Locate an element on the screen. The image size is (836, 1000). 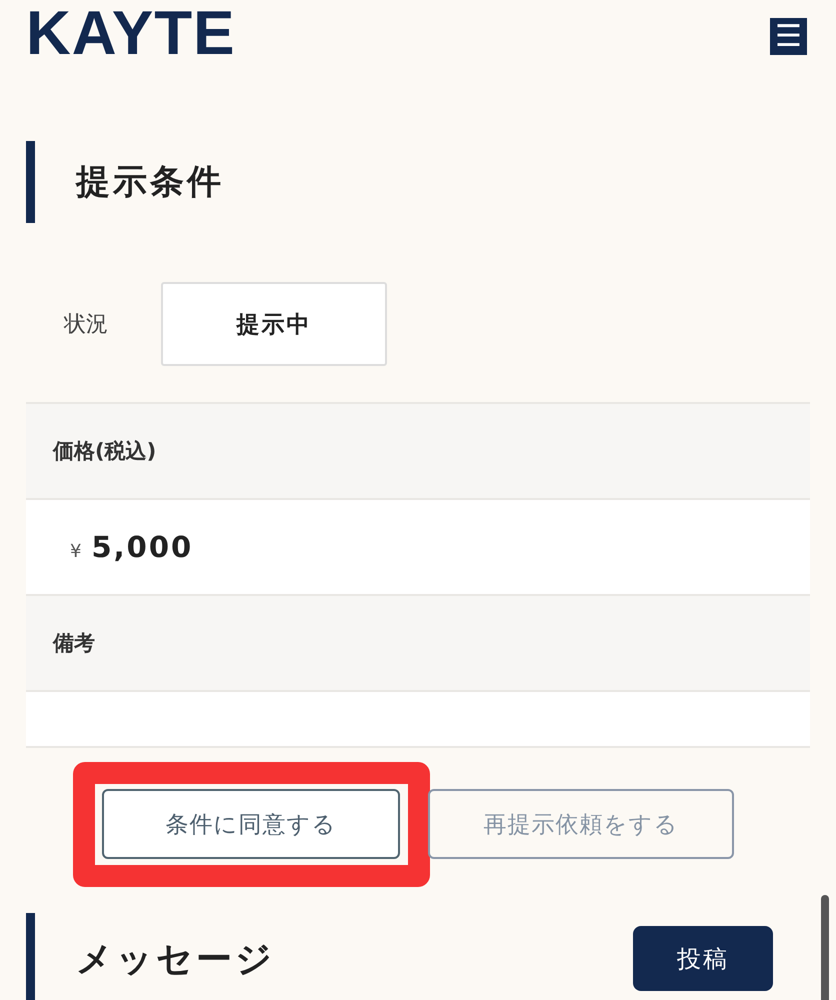
logo: KAYTE is located at coordinates (131, 34).